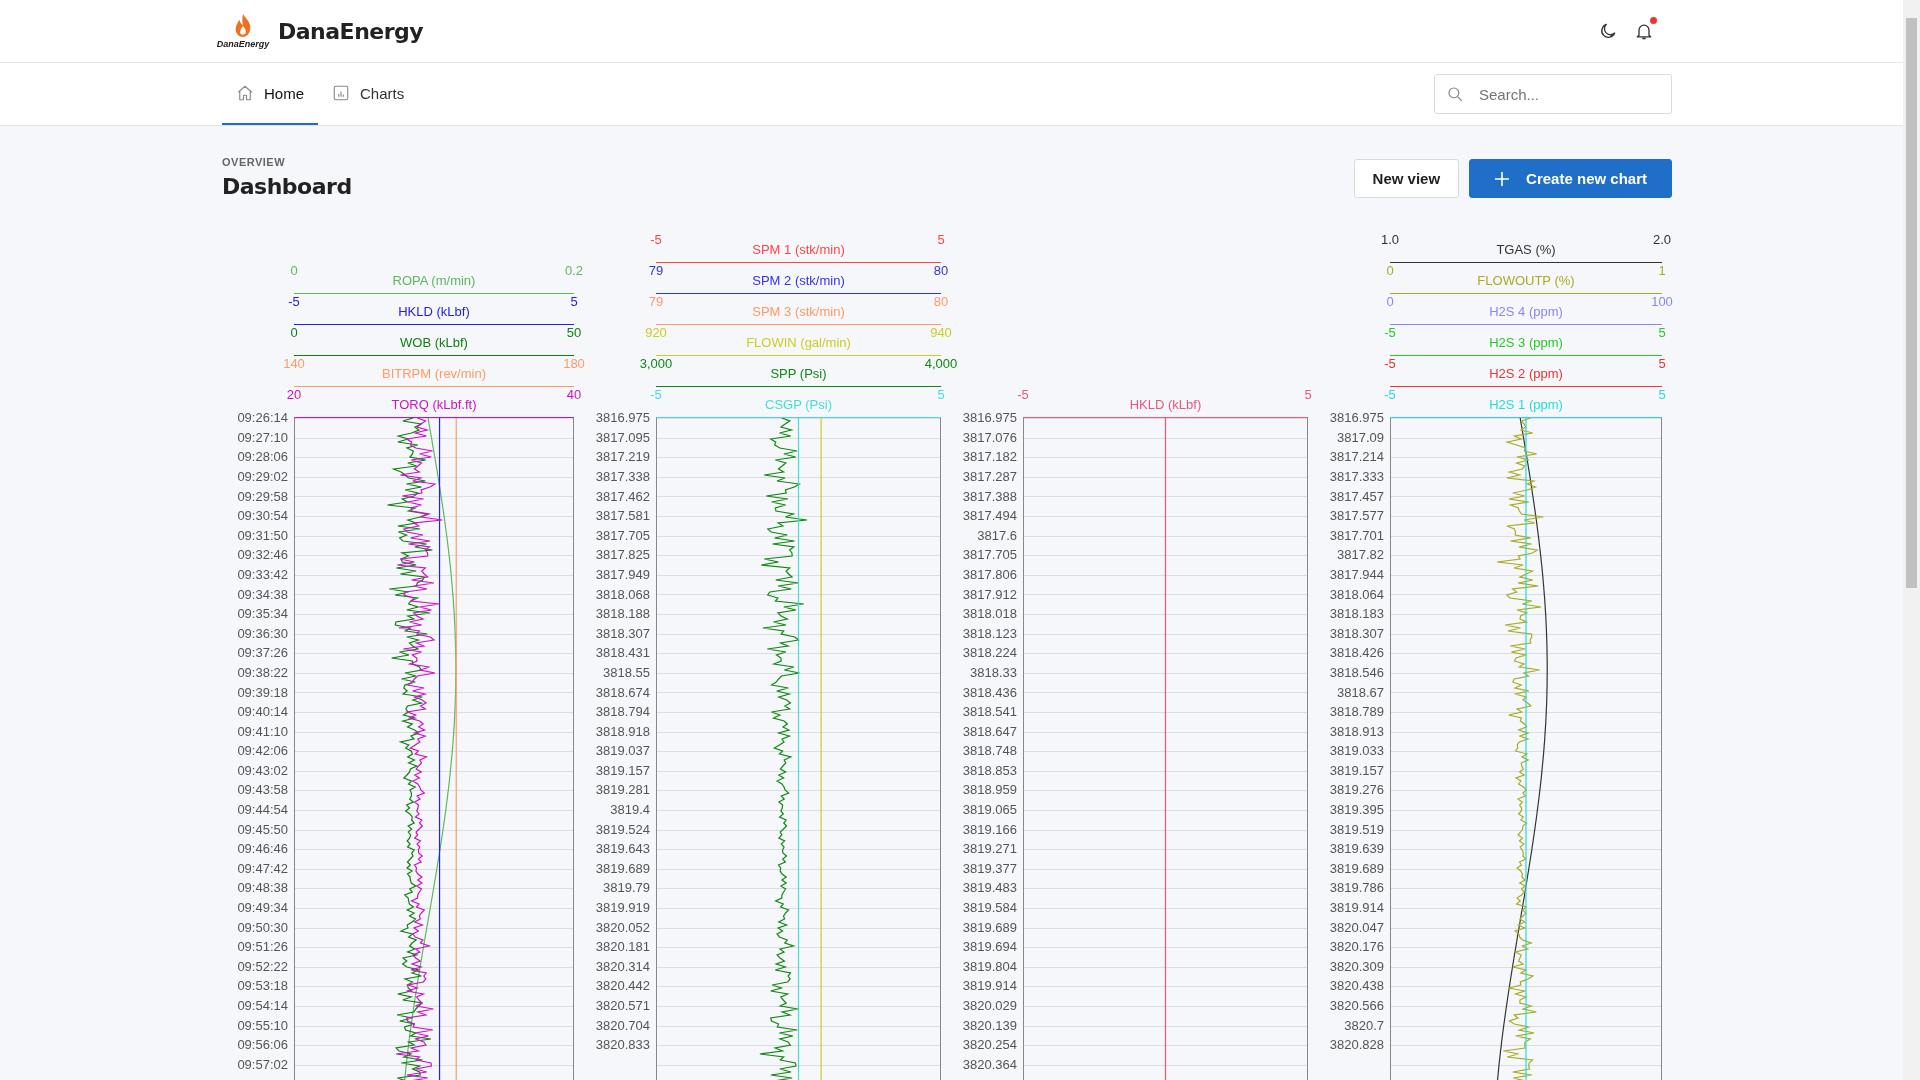 This screenshot has width=1920, height=1080. I want to click on new-view-button: New view, so click(1406, 178).